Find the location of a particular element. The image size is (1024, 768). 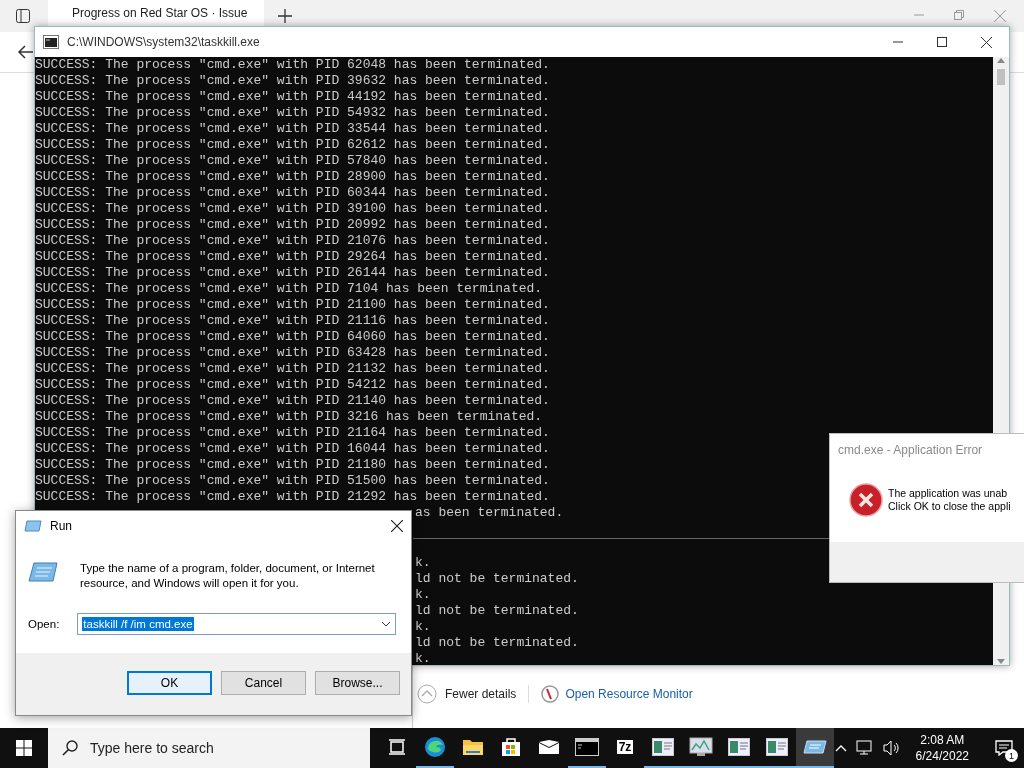

error-icon is located at coordinates (866, 499).